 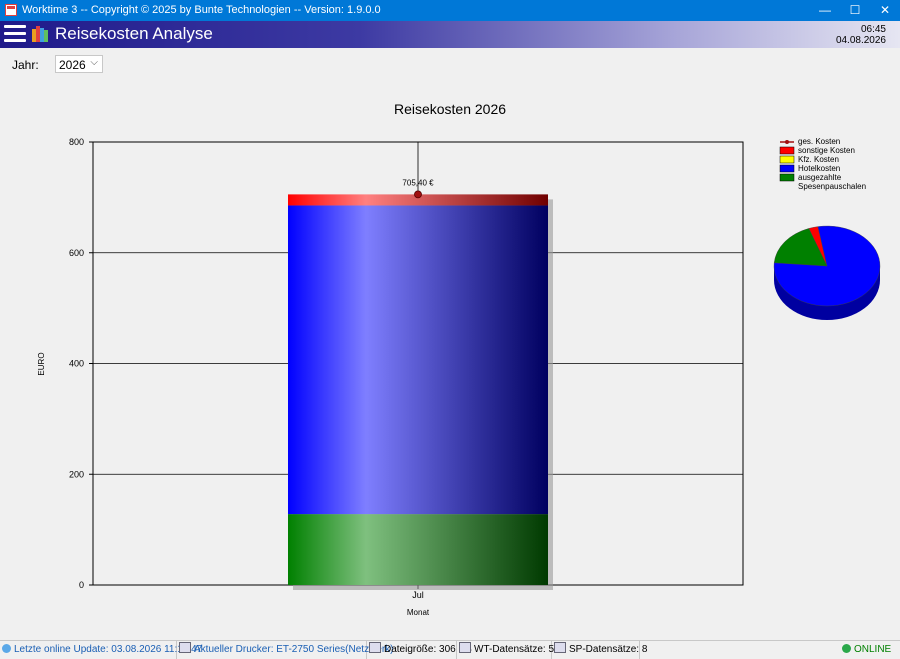 I want to click on legend-entry: Hotelkosten, so click(x=819, y=168).